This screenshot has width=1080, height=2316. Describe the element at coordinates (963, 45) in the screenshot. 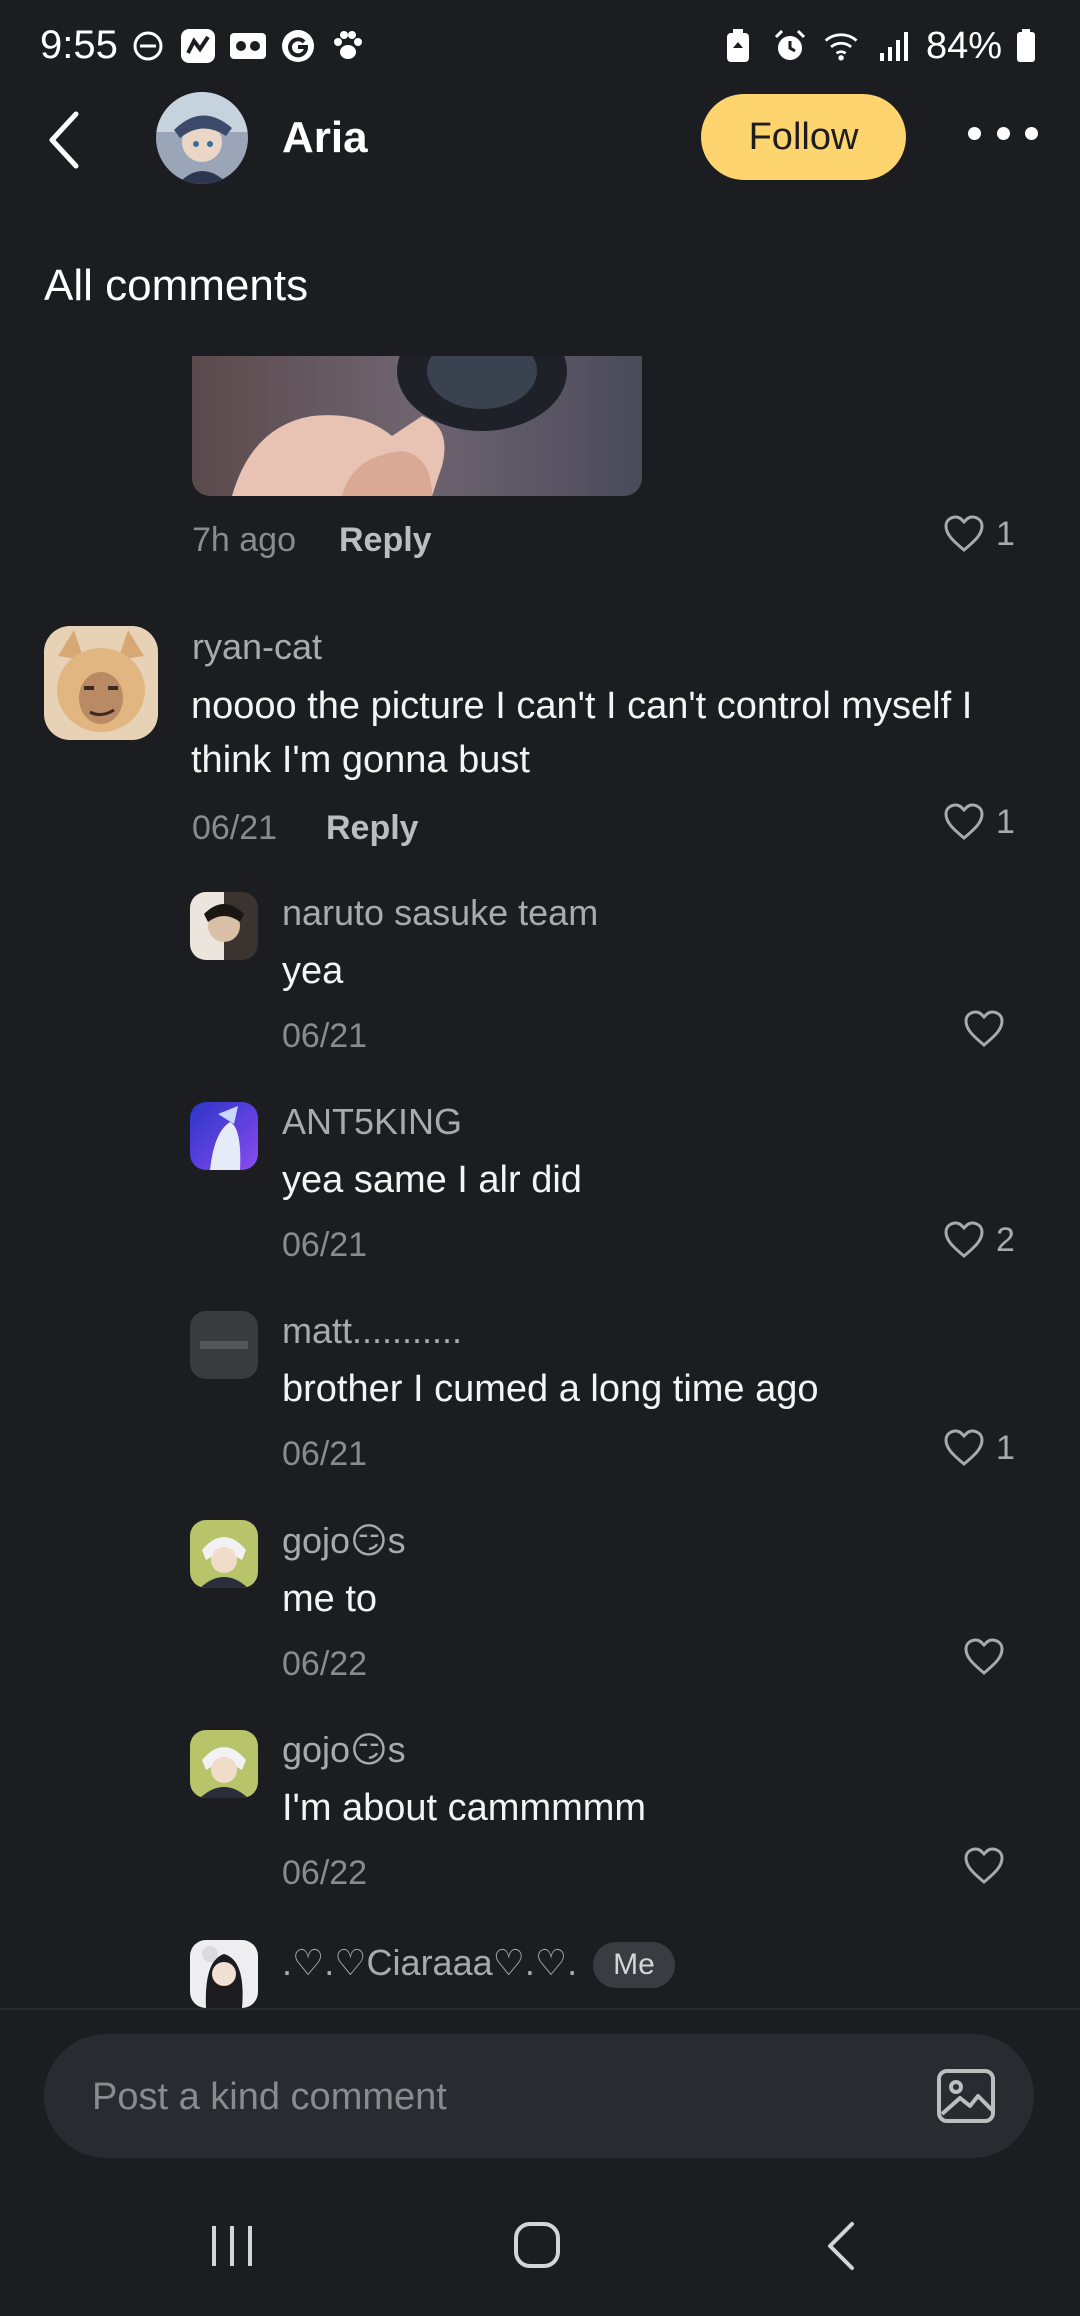

I see `battery-percentage: 84%` at that location.